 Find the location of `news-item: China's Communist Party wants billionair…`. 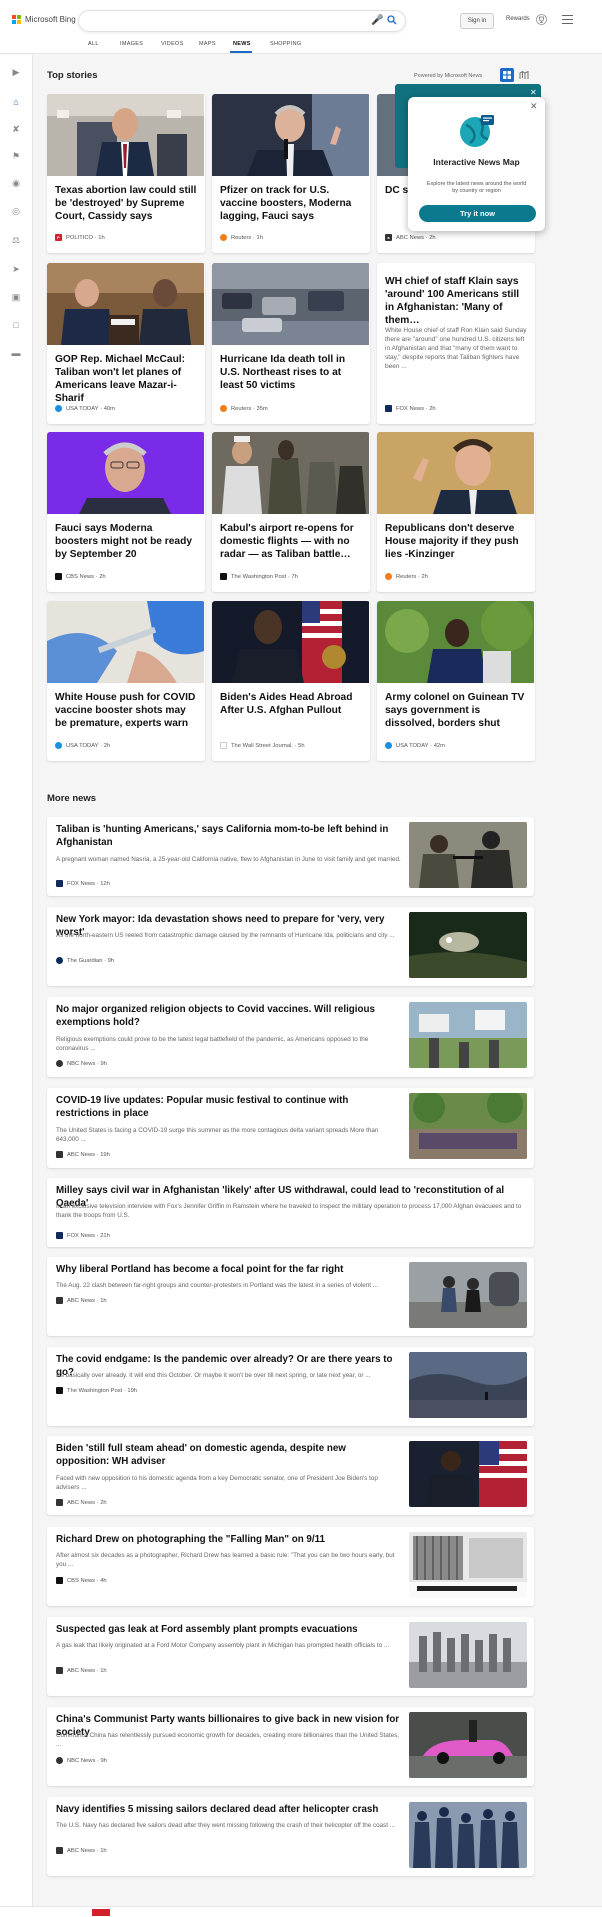

news-item: China's Communist Party wants billionair… is located at coordinates (290, 1746).